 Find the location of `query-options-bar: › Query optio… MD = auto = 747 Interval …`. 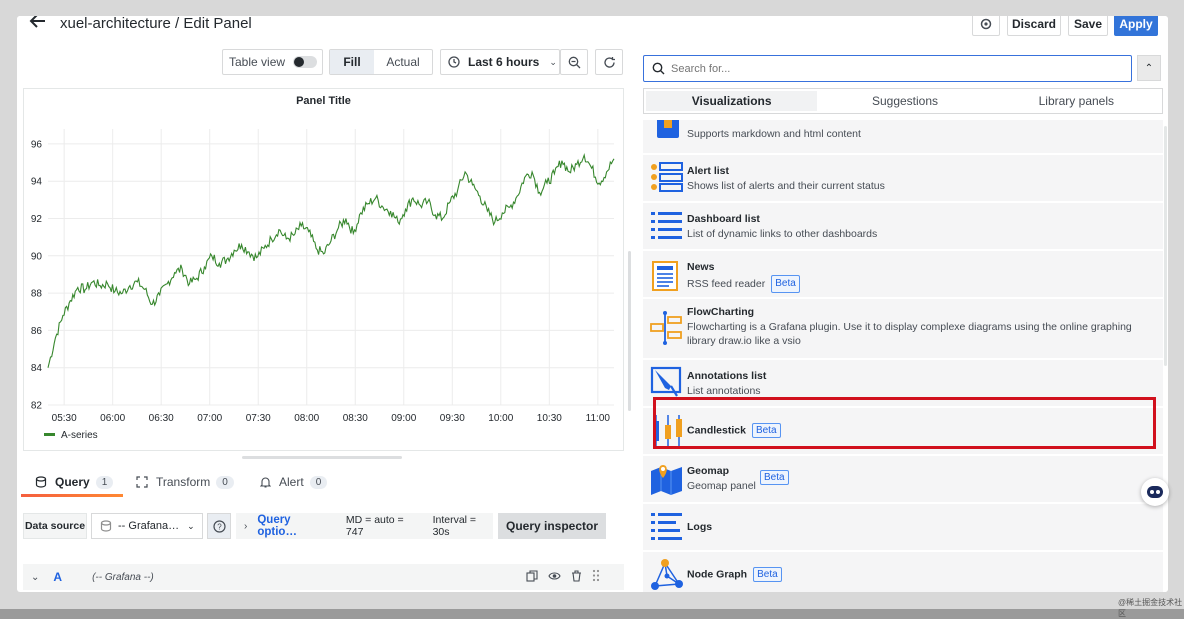

query-options-bar: › Query optio… MD = auto = 747 Interval … is located at coordinates (364, 526).